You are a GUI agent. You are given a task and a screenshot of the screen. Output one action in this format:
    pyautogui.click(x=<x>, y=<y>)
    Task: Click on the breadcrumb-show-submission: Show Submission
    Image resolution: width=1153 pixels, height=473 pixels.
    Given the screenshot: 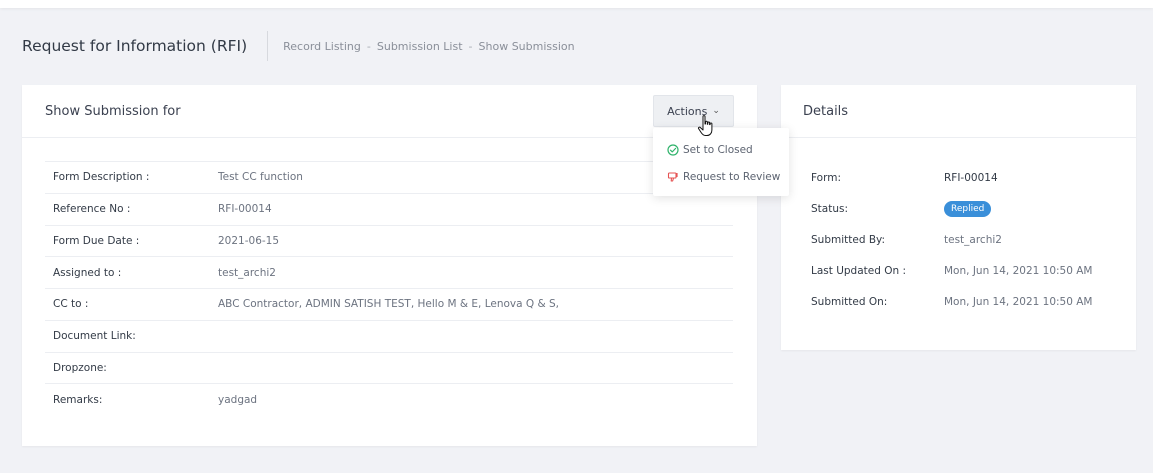 What is the action you would take?
    pyautogui.click(x=526, y=46)
    